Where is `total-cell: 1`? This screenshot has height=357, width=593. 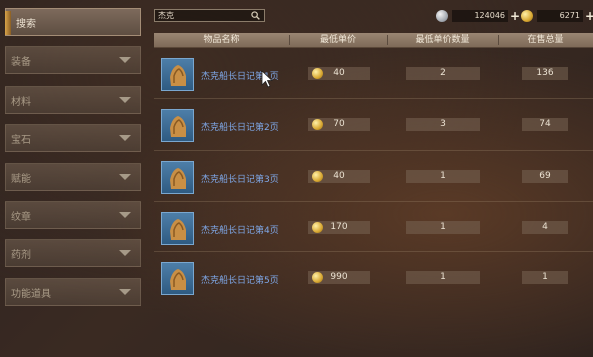 total-cell: 1 is located at coordinates (545, 277).